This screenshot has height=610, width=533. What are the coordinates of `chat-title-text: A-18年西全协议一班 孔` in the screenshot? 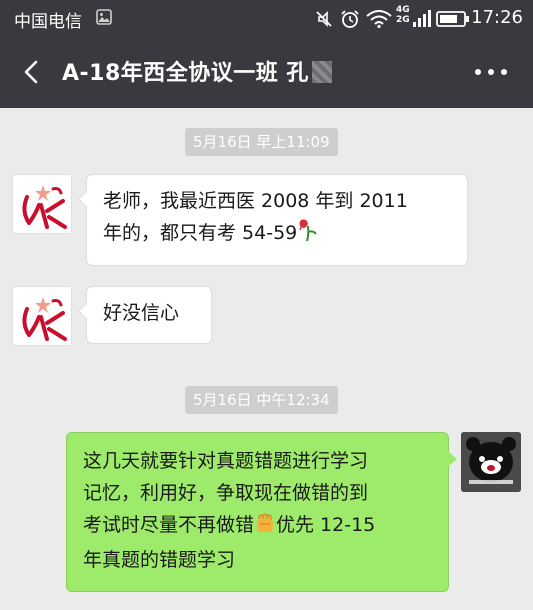 It's located at (185, 73).